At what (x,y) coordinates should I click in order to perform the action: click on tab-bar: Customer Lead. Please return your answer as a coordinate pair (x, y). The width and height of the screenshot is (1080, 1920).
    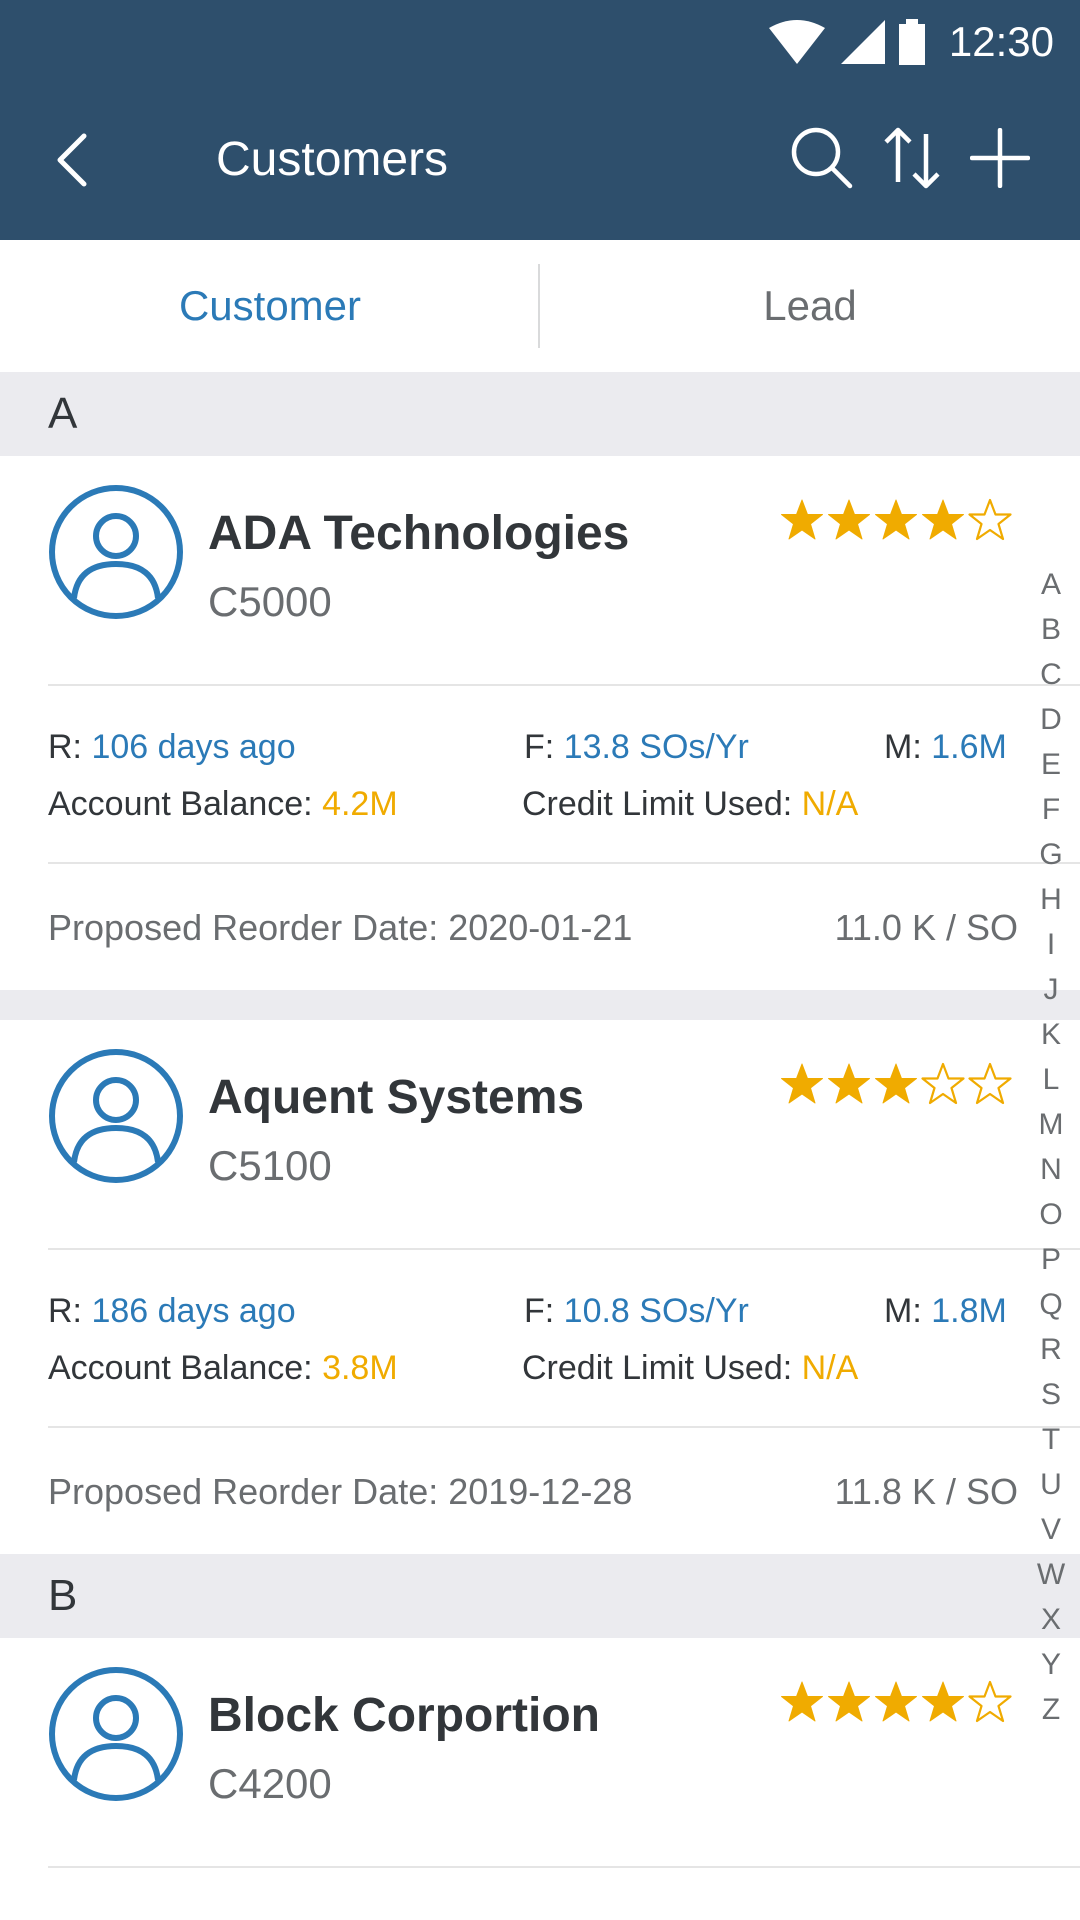
    Looking at the image, I should click on (540, 306).